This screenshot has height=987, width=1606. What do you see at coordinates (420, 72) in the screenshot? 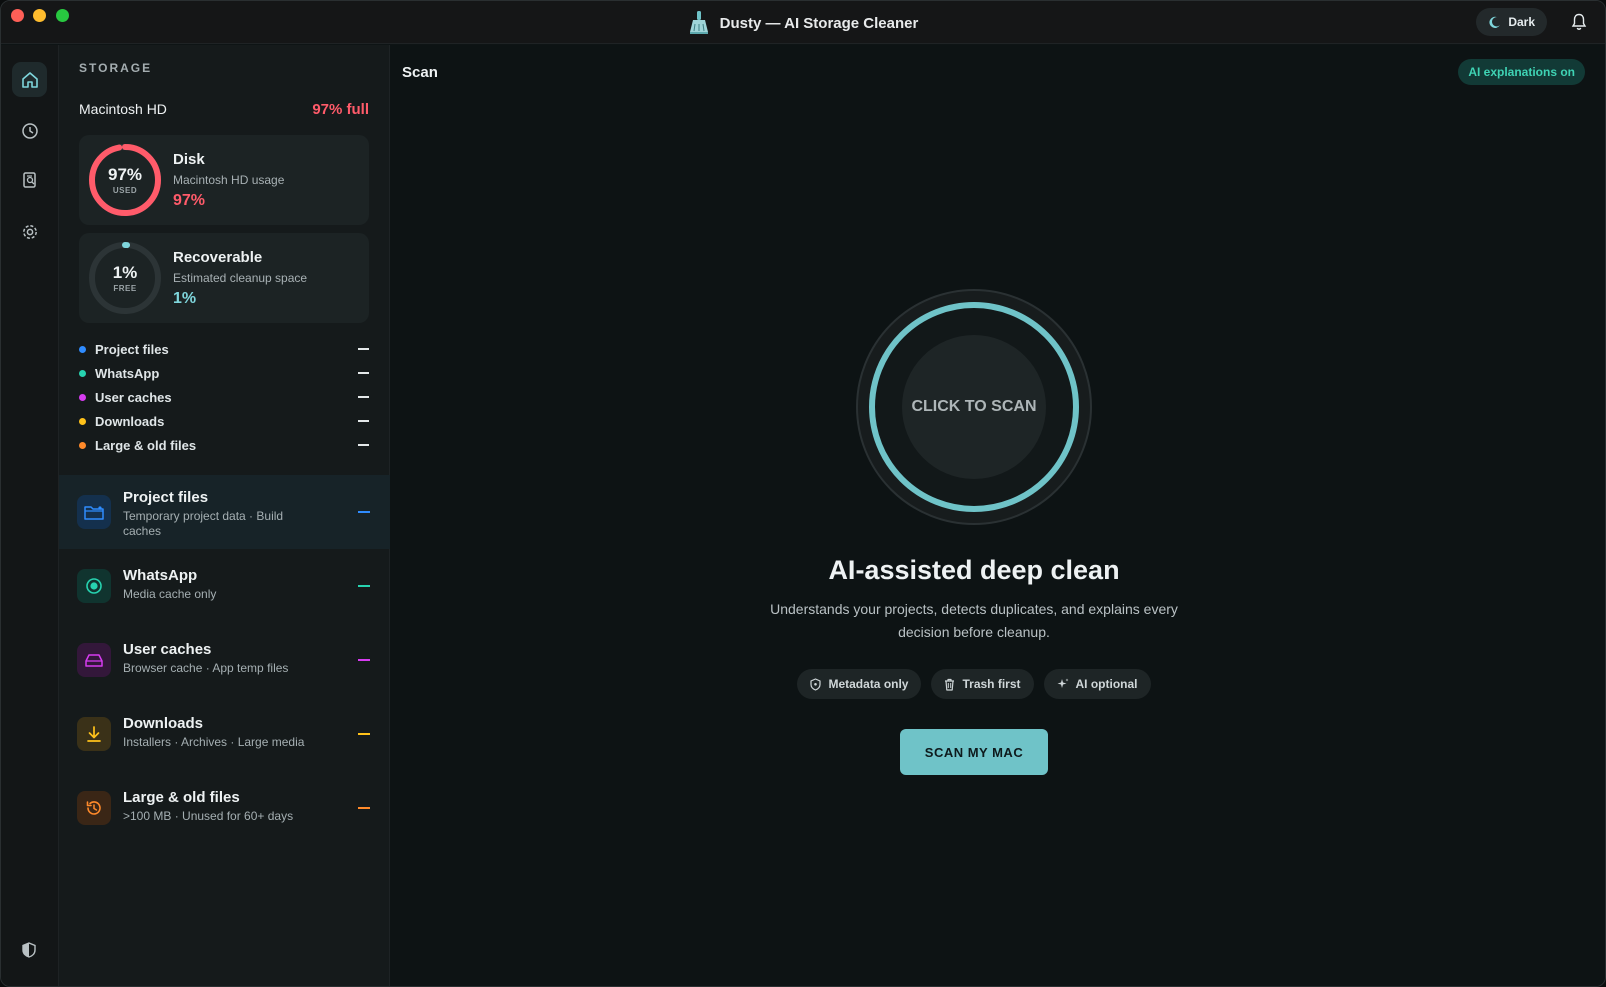
I see `page-title: Scan` at bounding box center [420, 72].